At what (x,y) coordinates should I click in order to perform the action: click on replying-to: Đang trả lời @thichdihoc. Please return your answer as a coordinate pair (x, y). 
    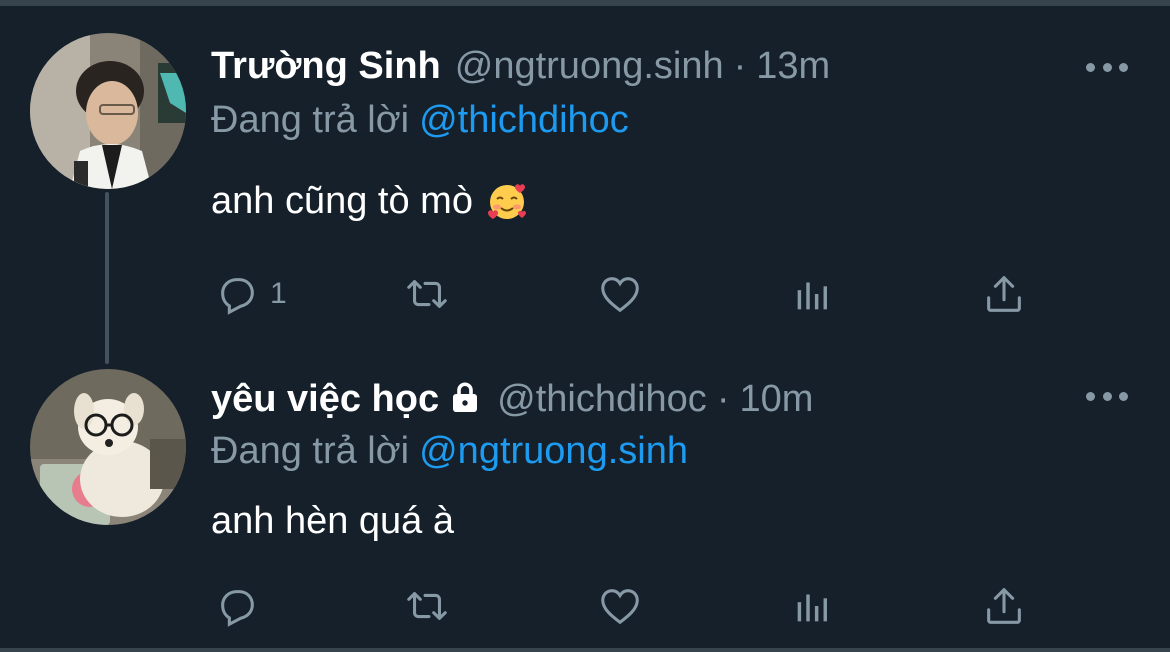
    Looking at the image, I should click on (420, 120).